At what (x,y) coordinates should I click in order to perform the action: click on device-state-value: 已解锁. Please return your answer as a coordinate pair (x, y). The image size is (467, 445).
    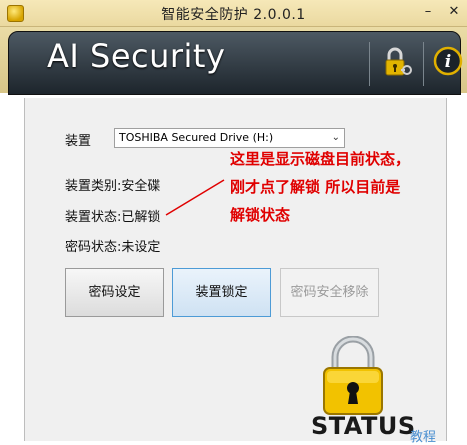
    Looking at the image, I should click on (141, 217).